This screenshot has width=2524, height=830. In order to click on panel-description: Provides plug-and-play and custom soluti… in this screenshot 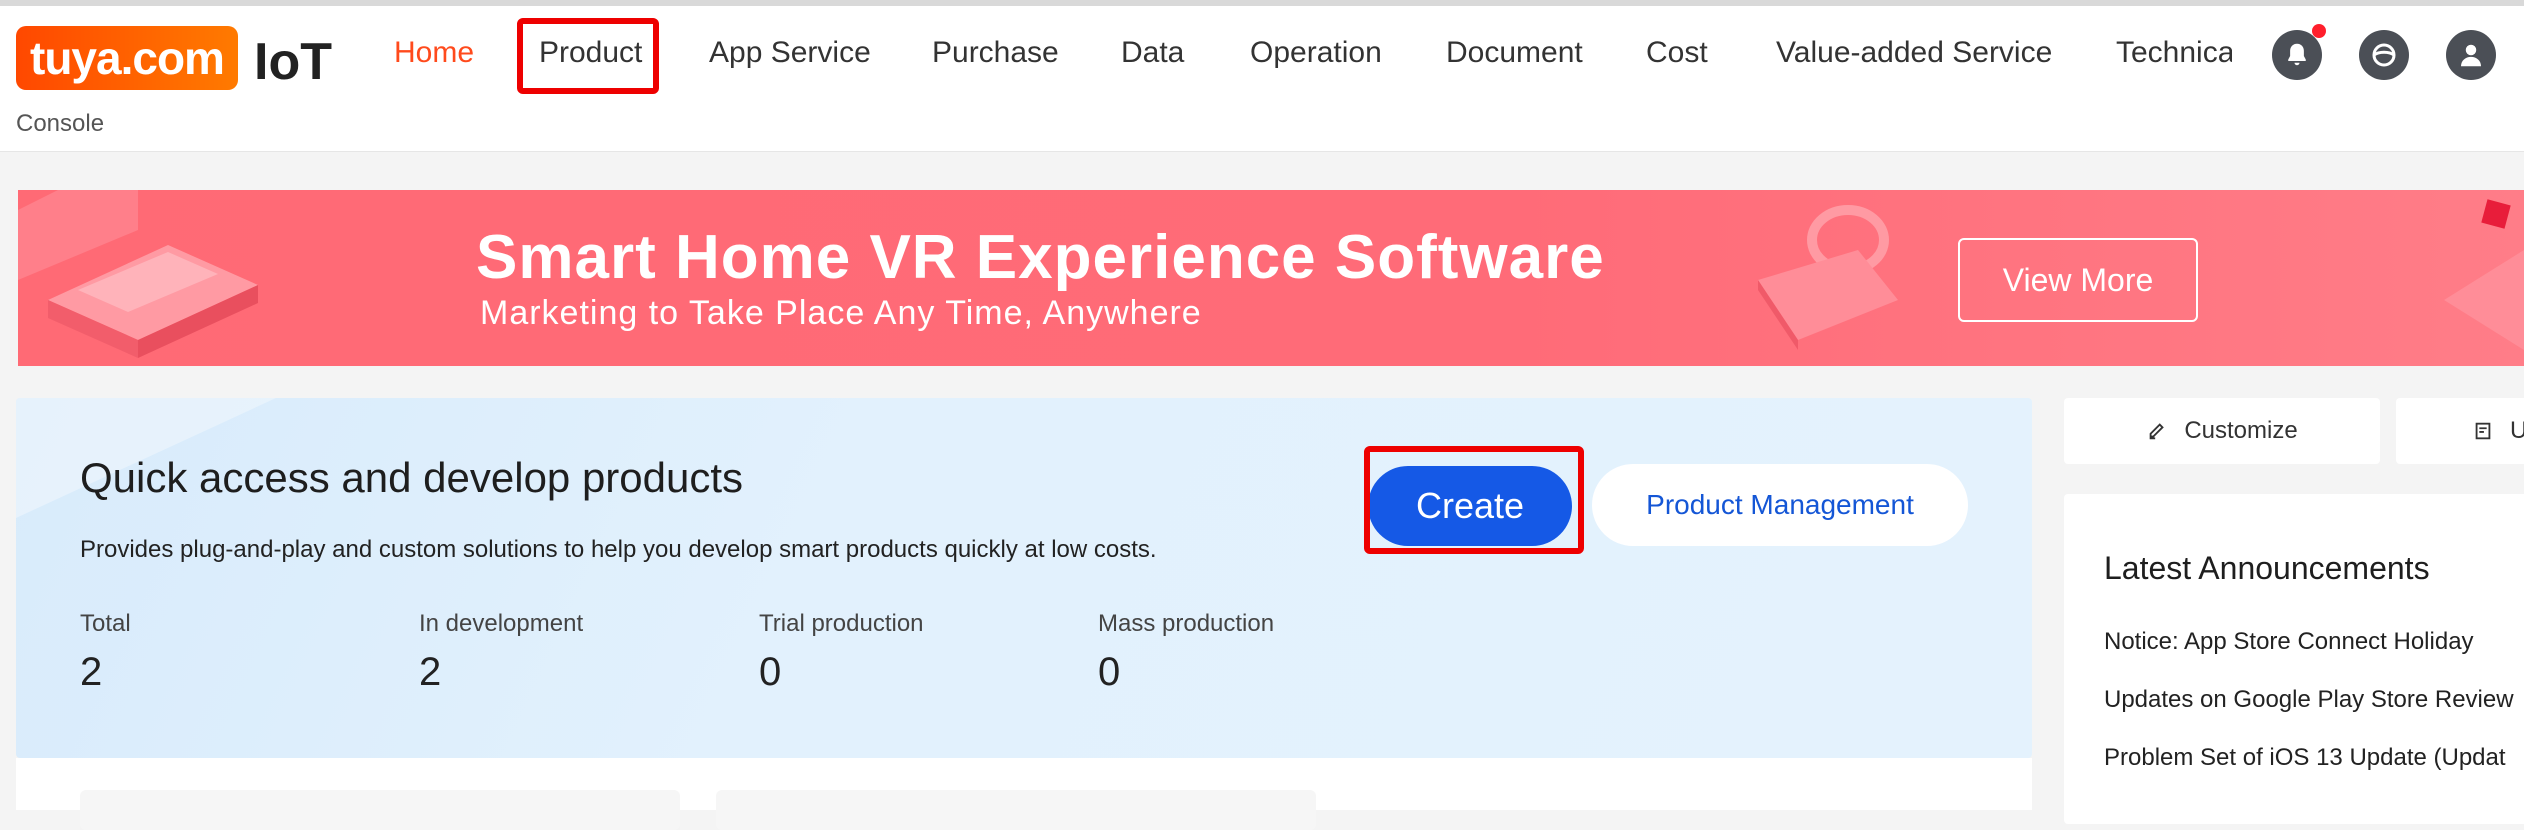, I will do `click(618, 549)`.